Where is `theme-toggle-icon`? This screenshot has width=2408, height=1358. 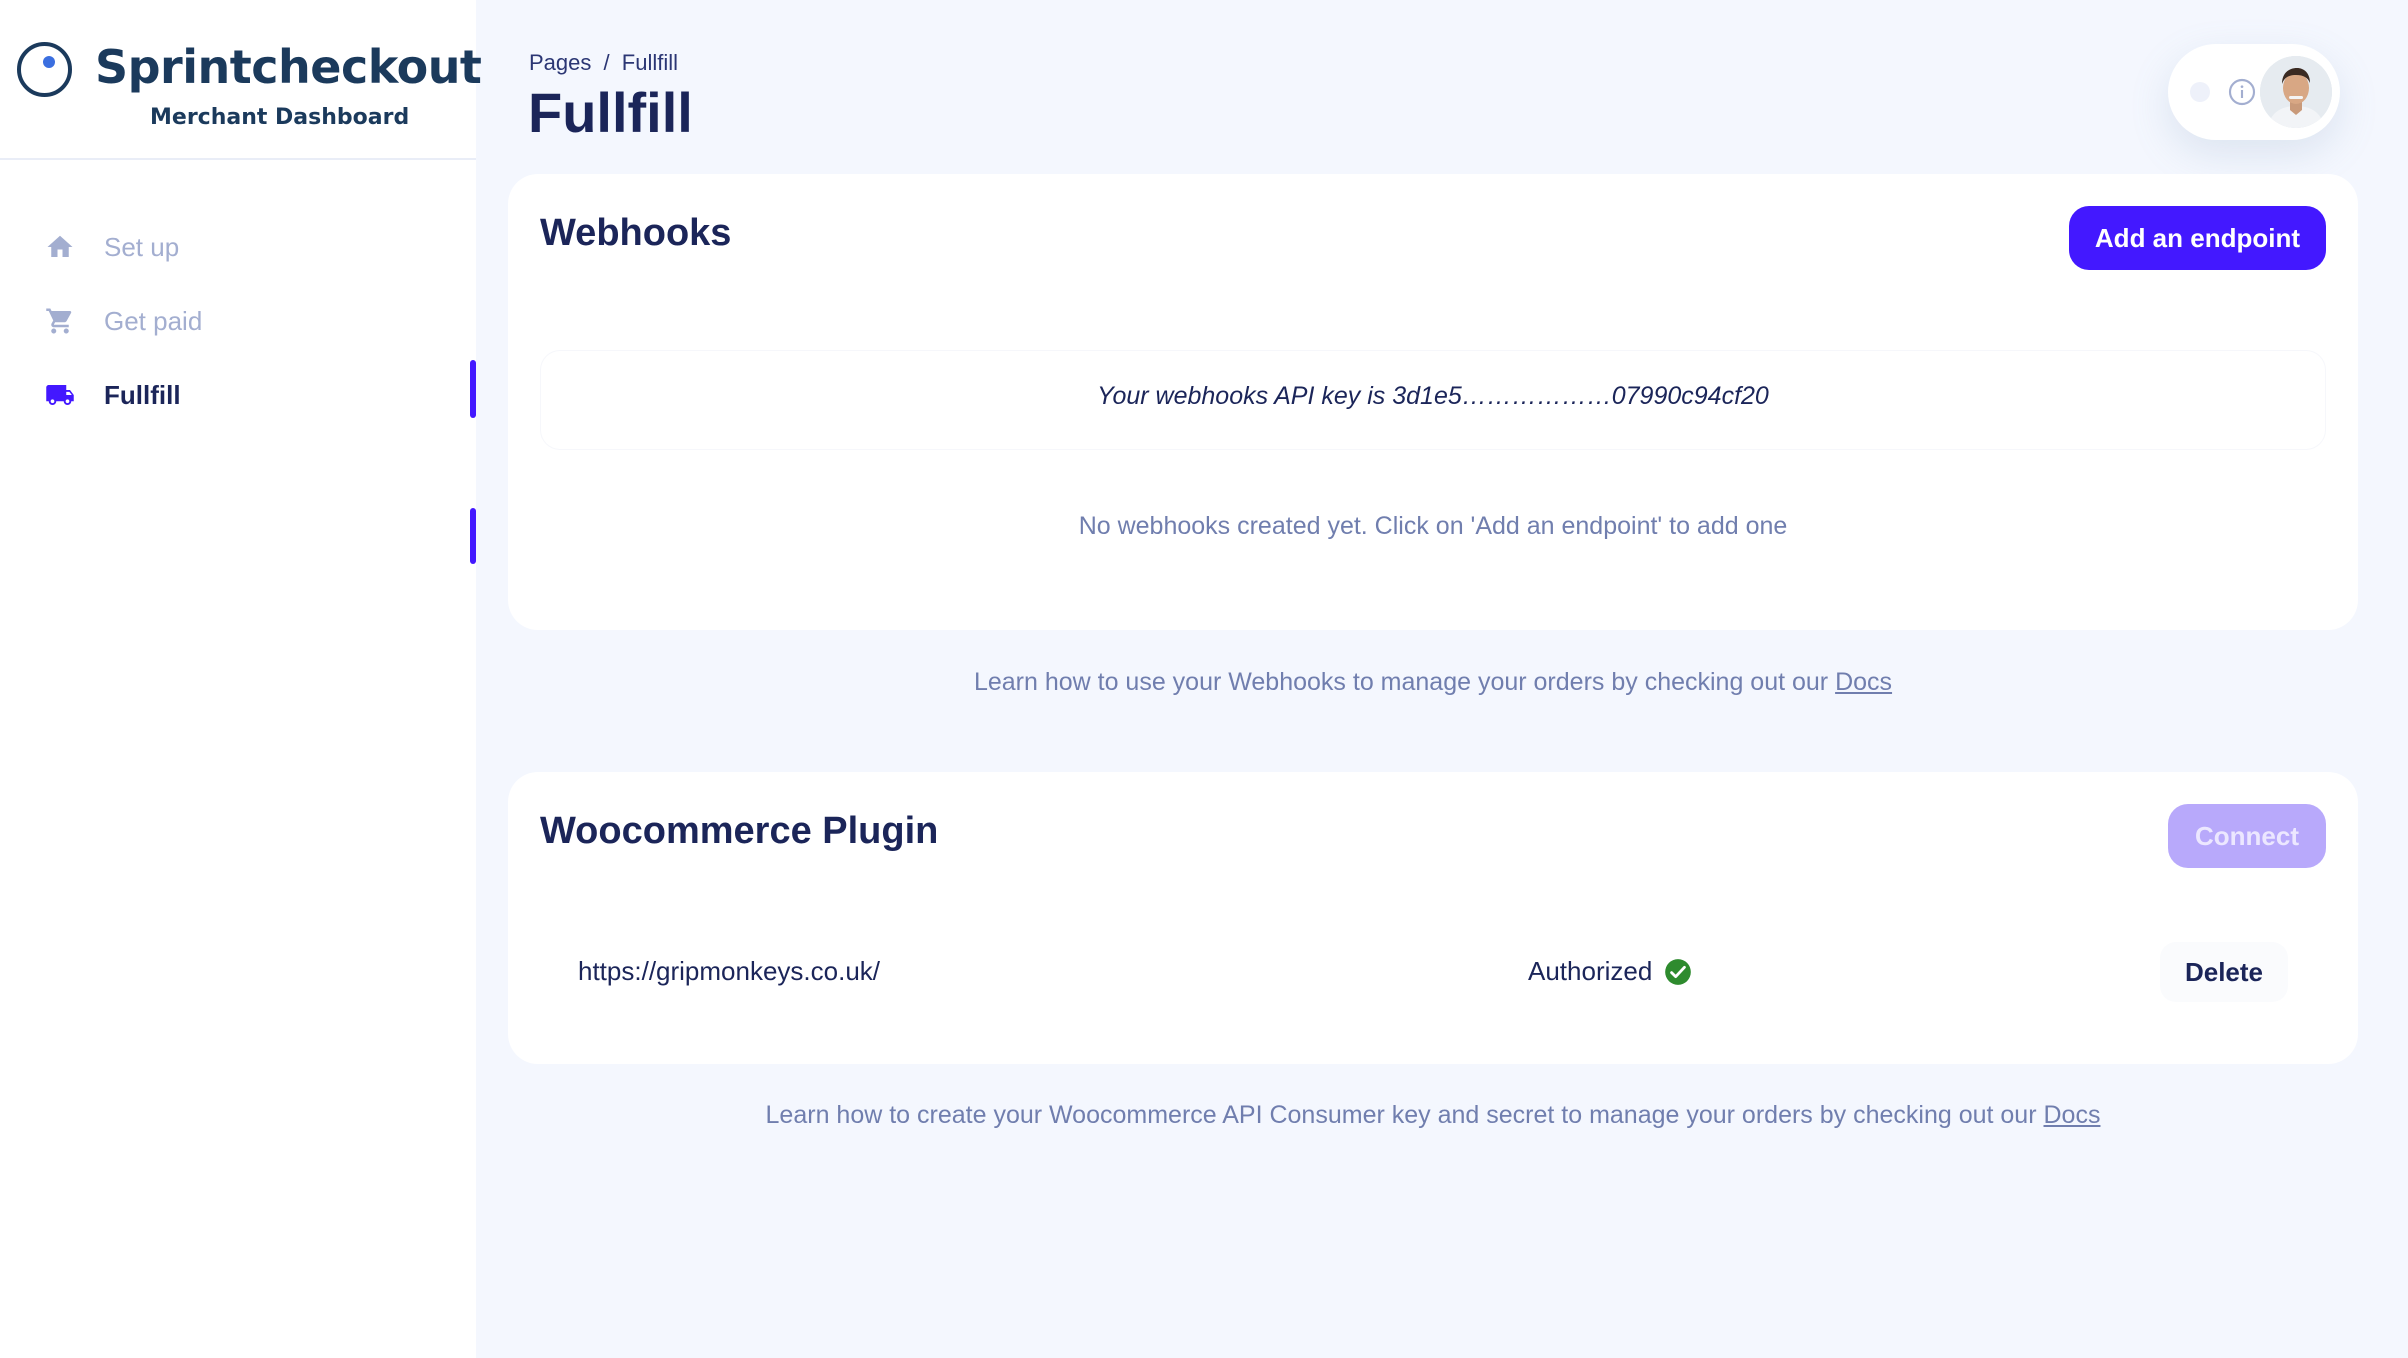 theme-toggle-icon is located at coordinates (2200, 92).